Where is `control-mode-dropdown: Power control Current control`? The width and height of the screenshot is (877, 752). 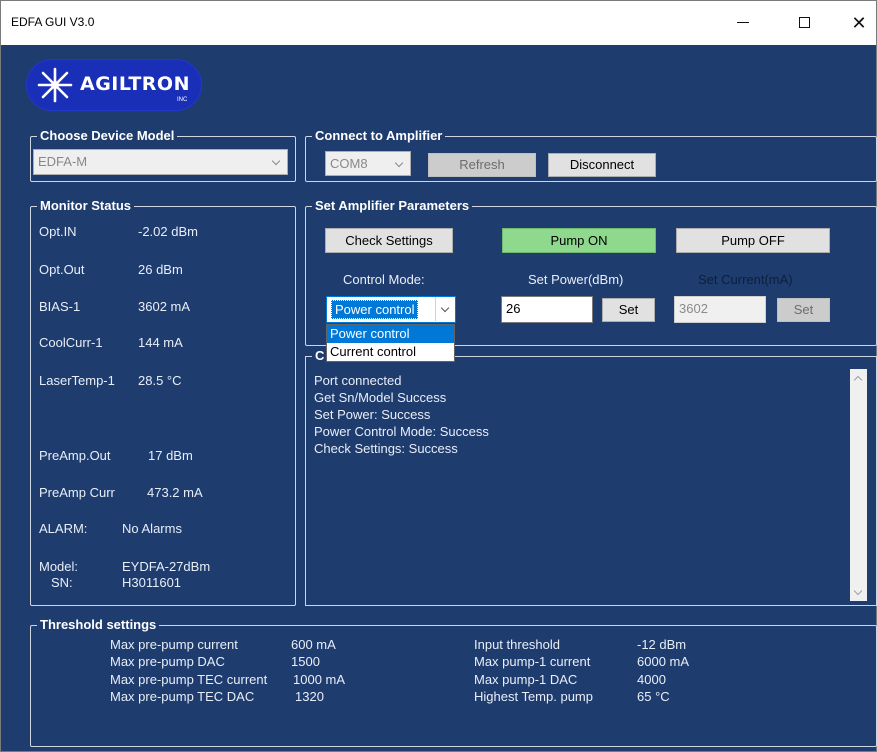
control-mode-dropdown: Power control Current control is located at coordinates (390, 343).